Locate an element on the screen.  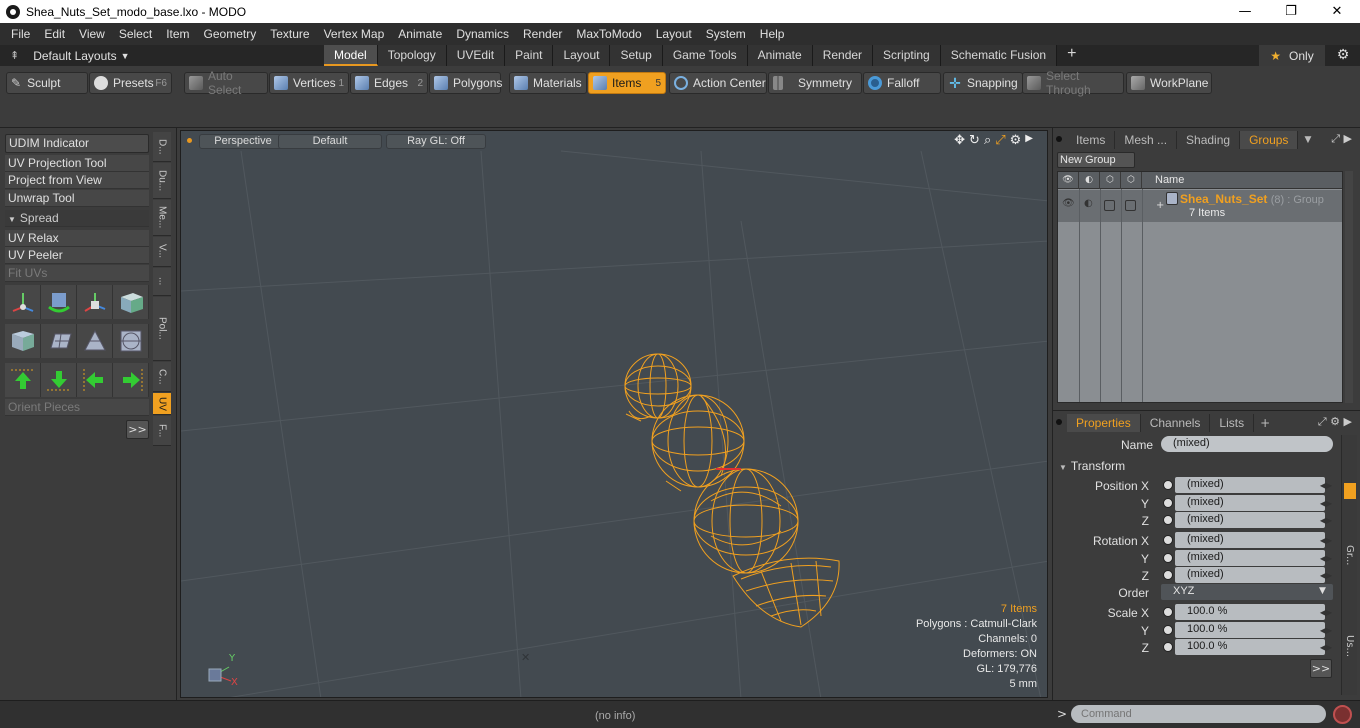
unwrap-tool-button: Unwrap Tool is located at coordinates (77, 198).